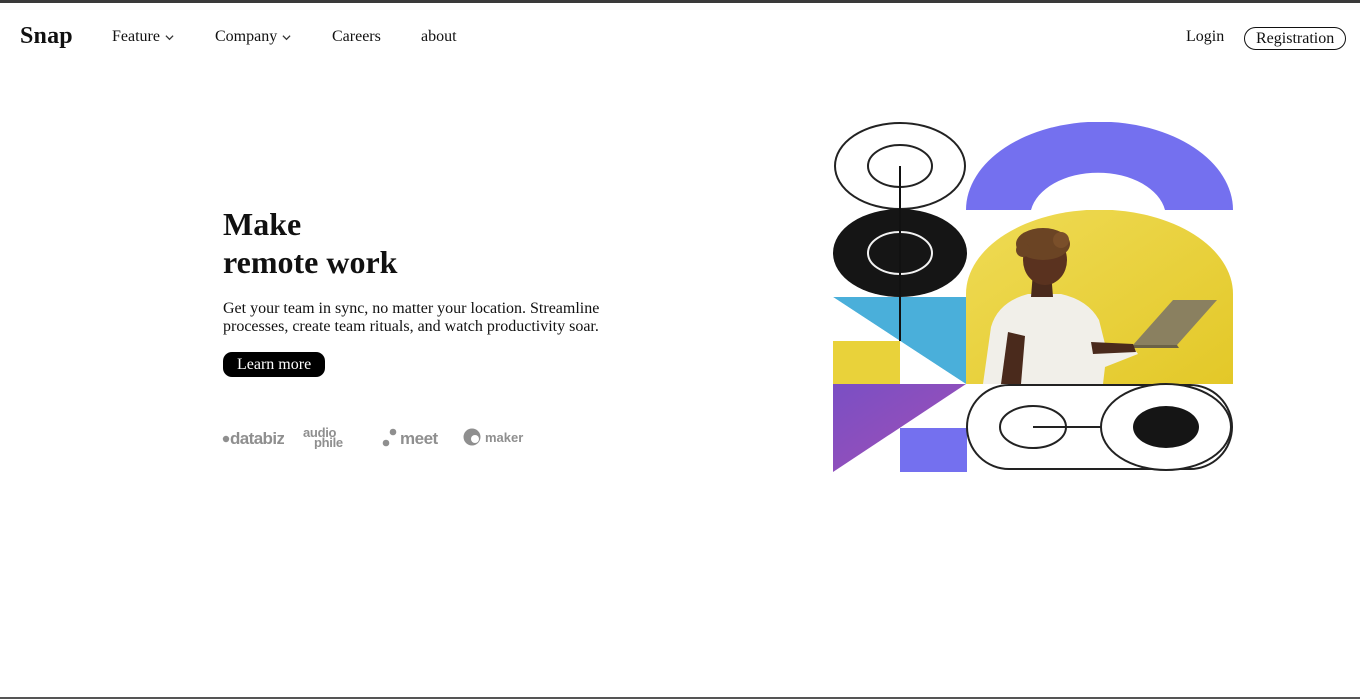 The image size is (1360, 699). I want to click on nav-item-feature: Feature, so click(143, 37).